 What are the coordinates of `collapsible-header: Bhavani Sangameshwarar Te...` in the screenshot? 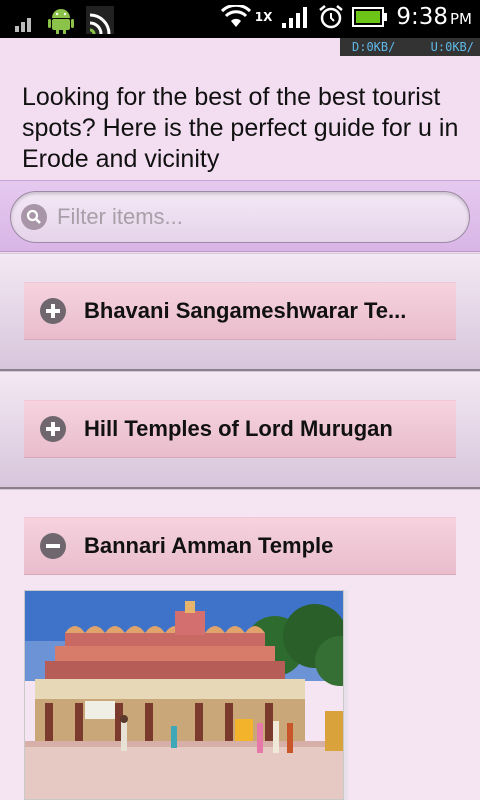 It's located at (240, 311).